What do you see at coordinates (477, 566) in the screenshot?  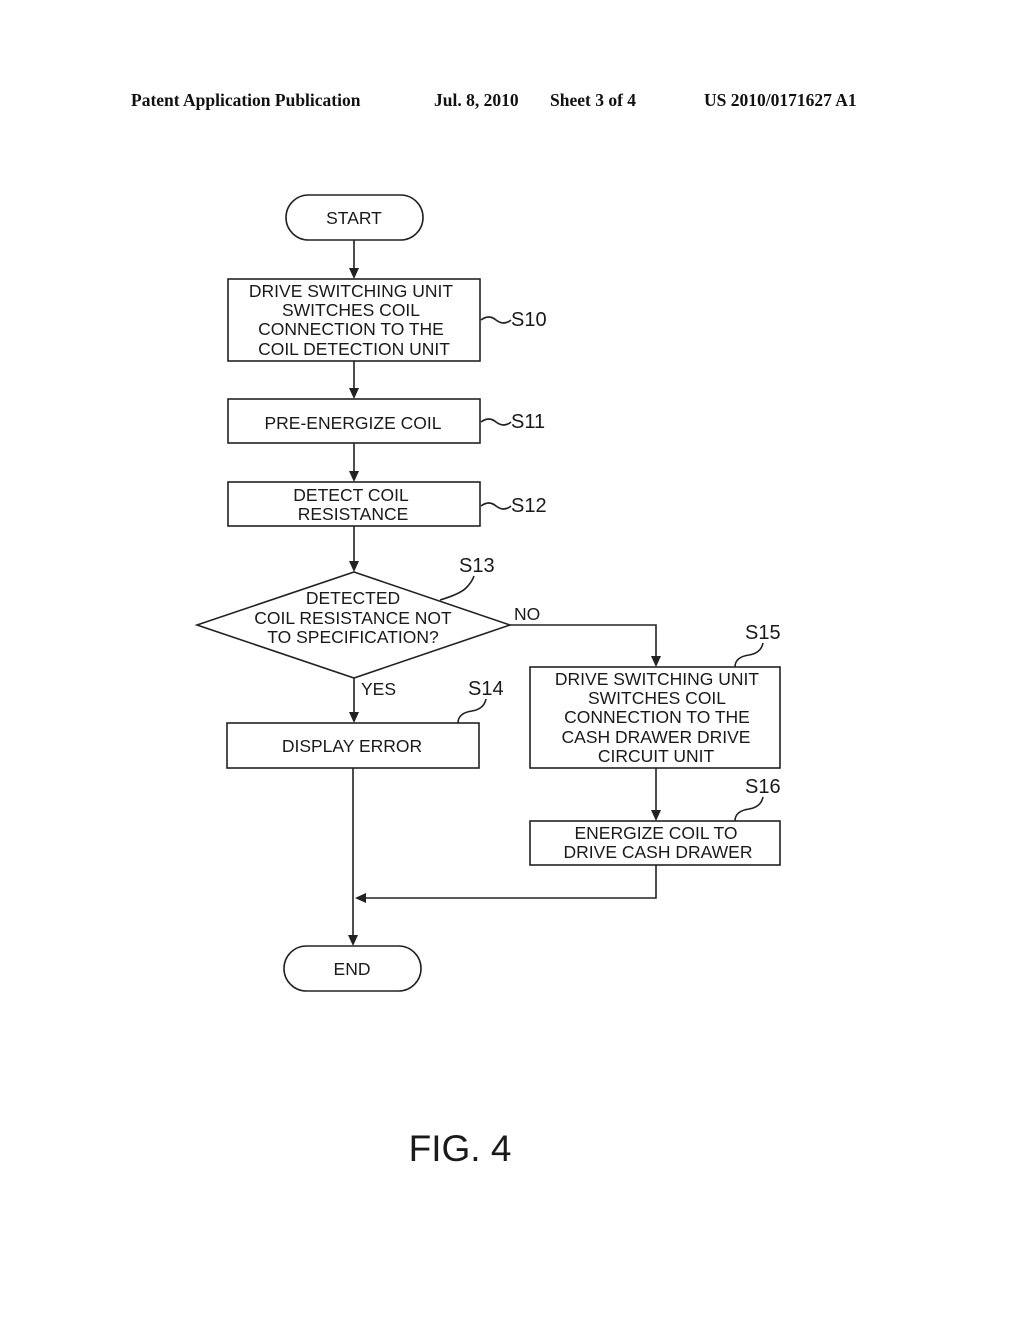 I see `step-id-s13: S13` at bounding box center [477, 566].